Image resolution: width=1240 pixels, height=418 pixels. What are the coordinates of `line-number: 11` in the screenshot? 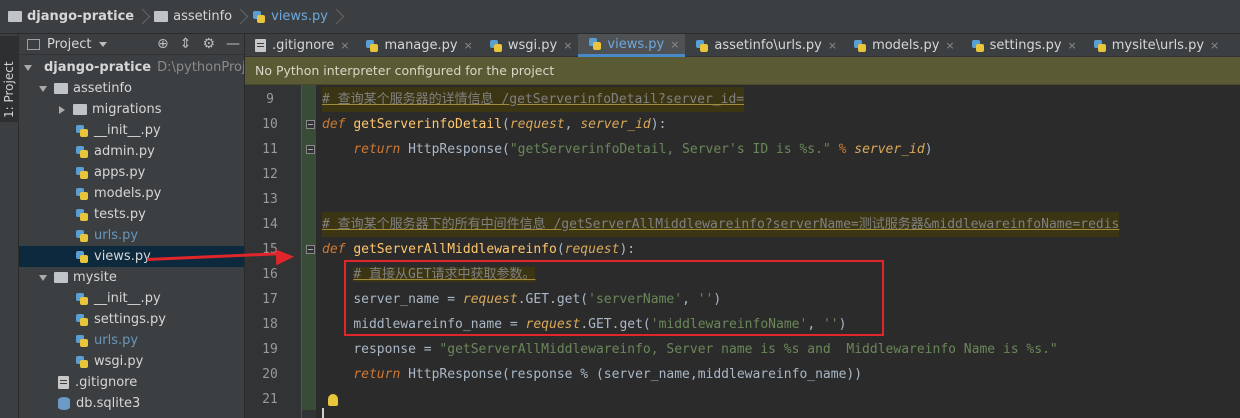 It's located at (270, 149).